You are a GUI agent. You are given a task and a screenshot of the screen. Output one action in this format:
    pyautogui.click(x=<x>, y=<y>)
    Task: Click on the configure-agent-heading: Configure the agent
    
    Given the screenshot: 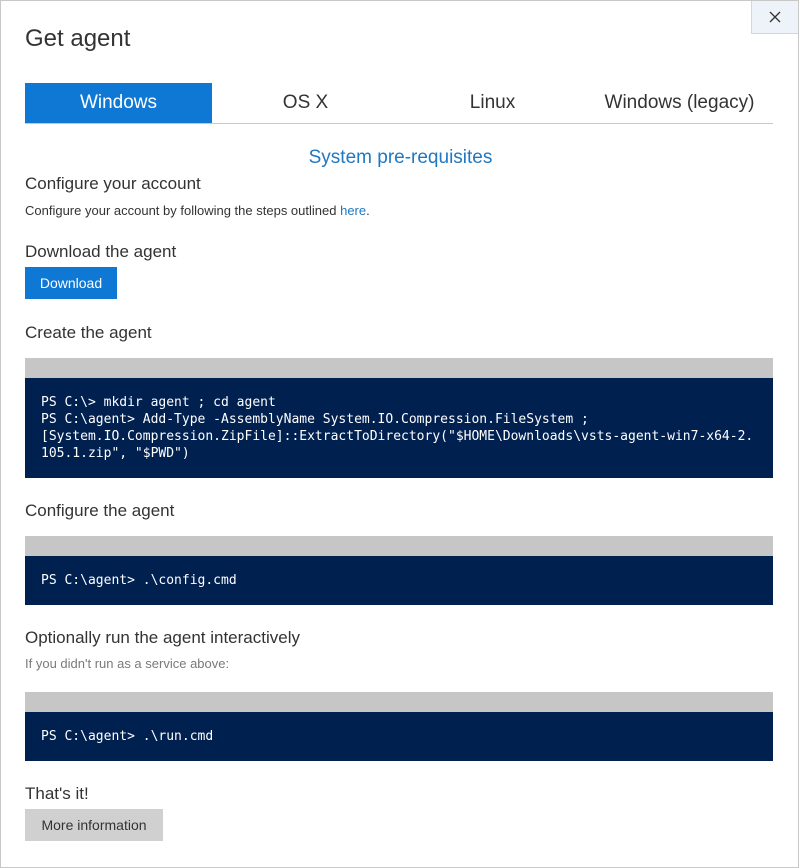 What is the action you would take?
    pyautogui.click(x=100, y=510)
    